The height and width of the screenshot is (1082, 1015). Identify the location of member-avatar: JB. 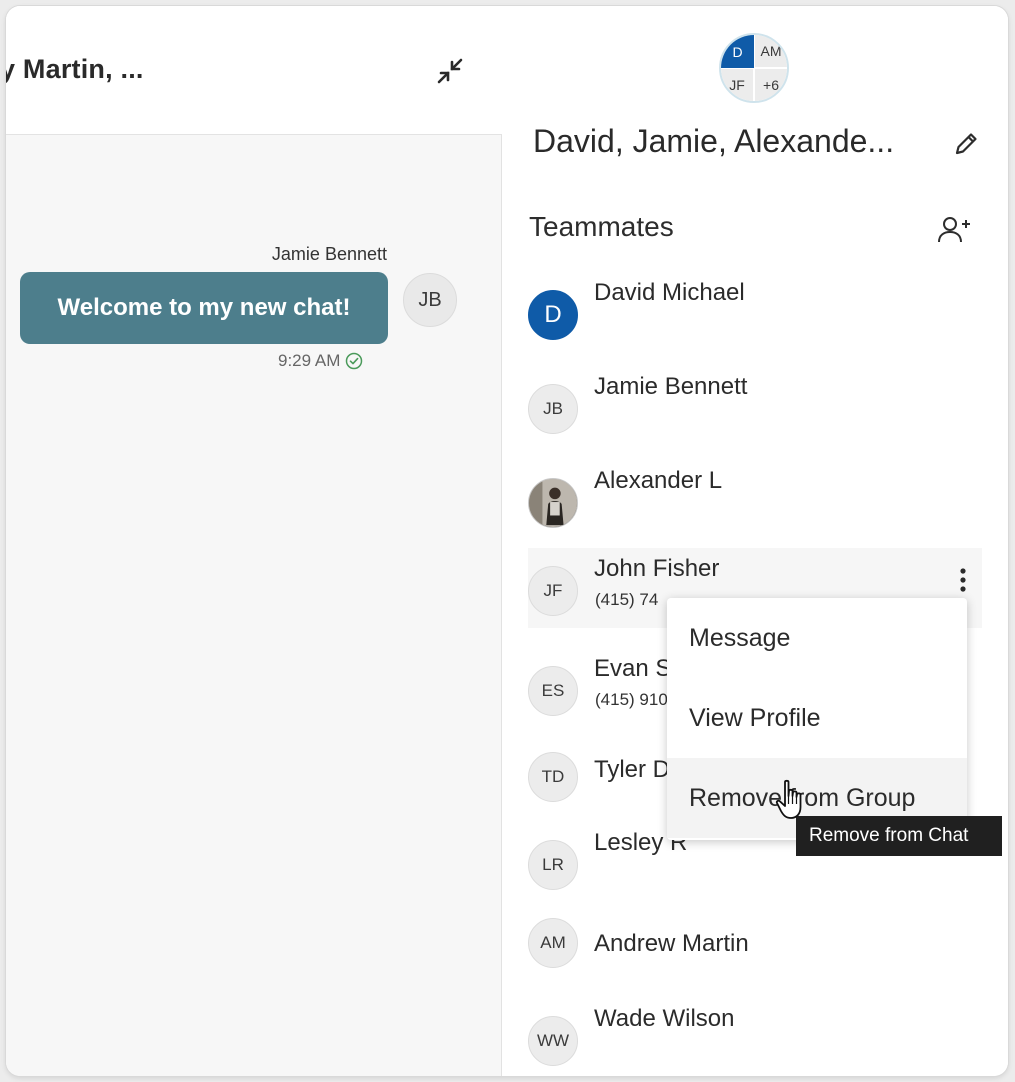
(553, 409).